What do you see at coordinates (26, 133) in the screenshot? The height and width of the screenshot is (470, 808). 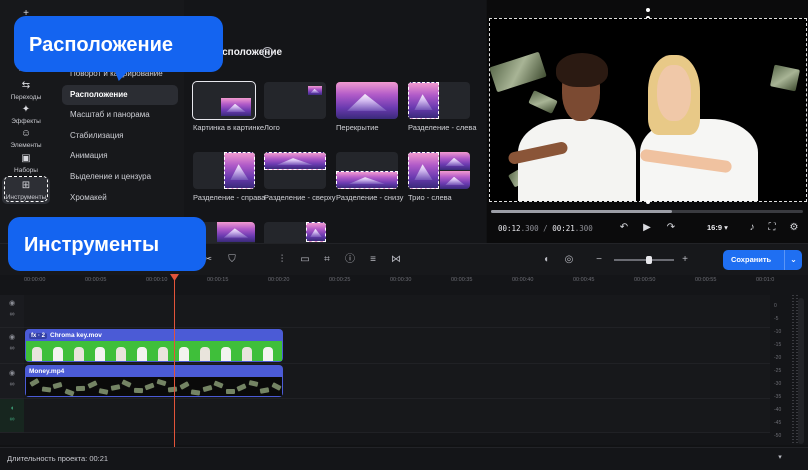 I see `elements-icon: ☺` at bounding box center [26, 133].